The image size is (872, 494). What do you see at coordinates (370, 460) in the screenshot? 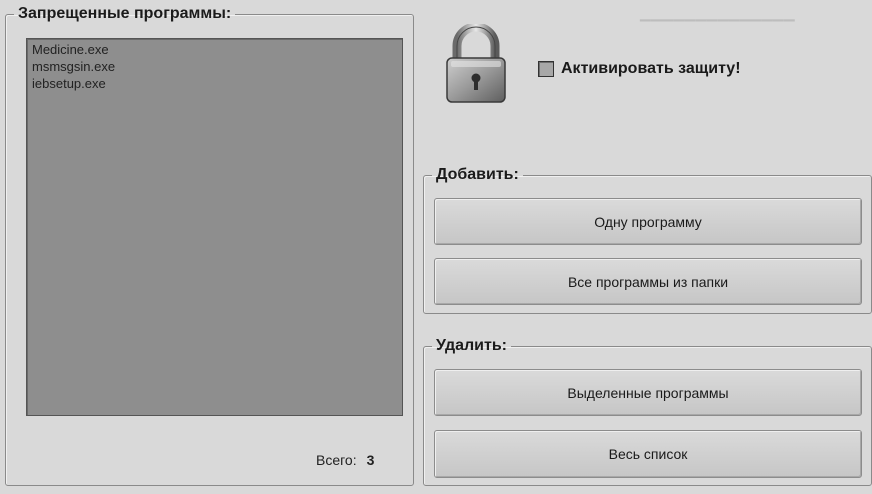
I see `total-value: 3` at bounding box center [370, 460].